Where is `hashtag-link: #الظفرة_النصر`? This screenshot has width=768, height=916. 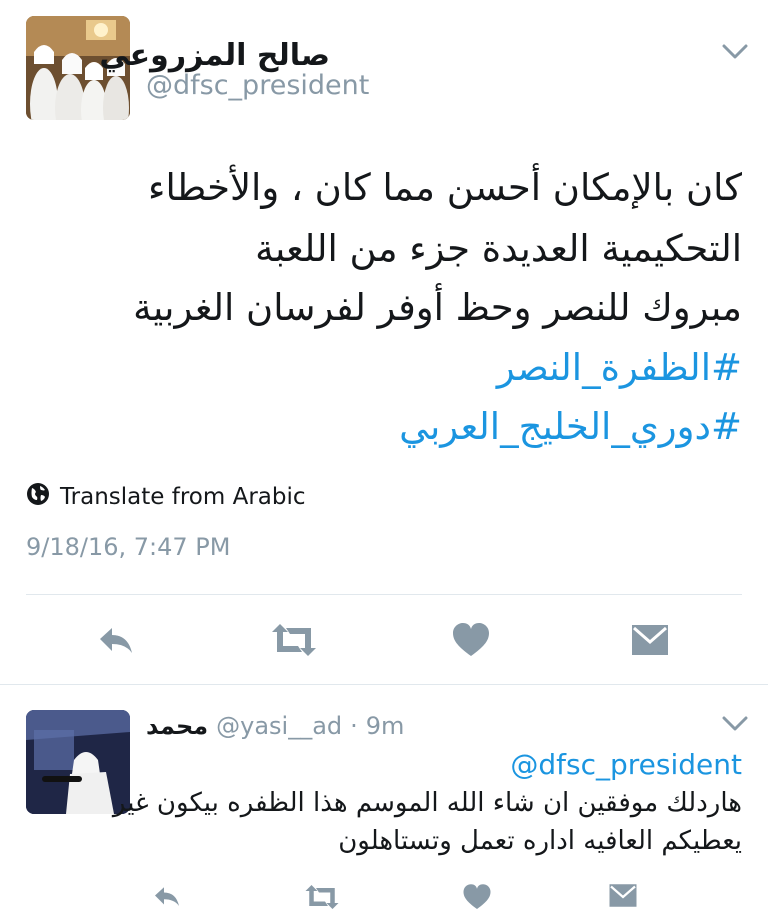
hashtag-link: #الظفرة_النصر is located at coordinates (619, 367).